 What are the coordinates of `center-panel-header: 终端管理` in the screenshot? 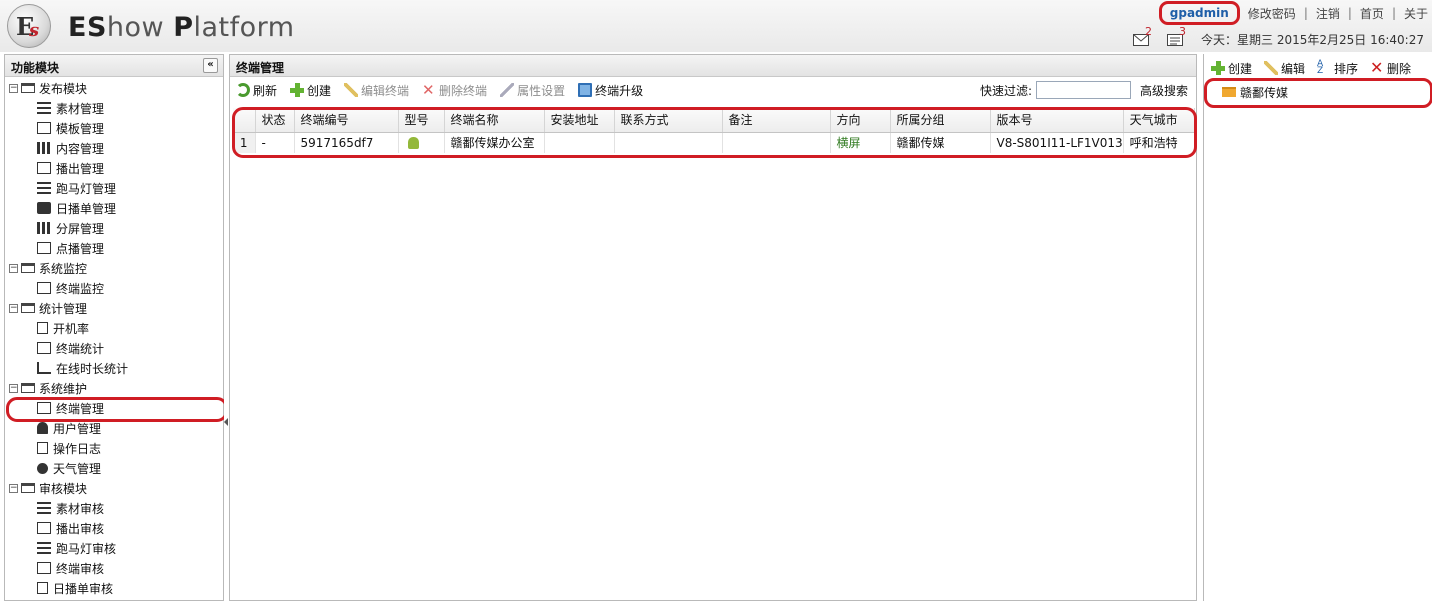 It's located at (713, 66).